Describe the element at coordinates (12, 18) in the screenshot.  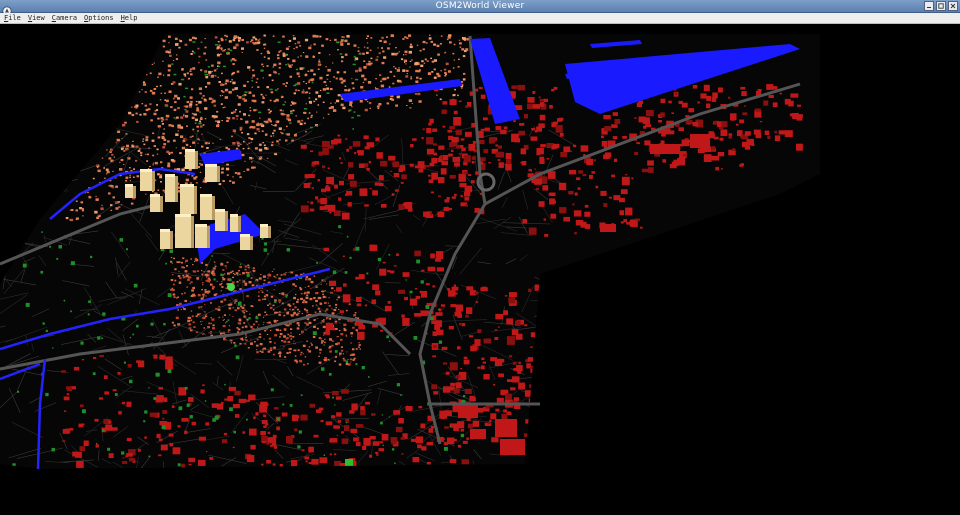
I see `menu-file: File` at that location.